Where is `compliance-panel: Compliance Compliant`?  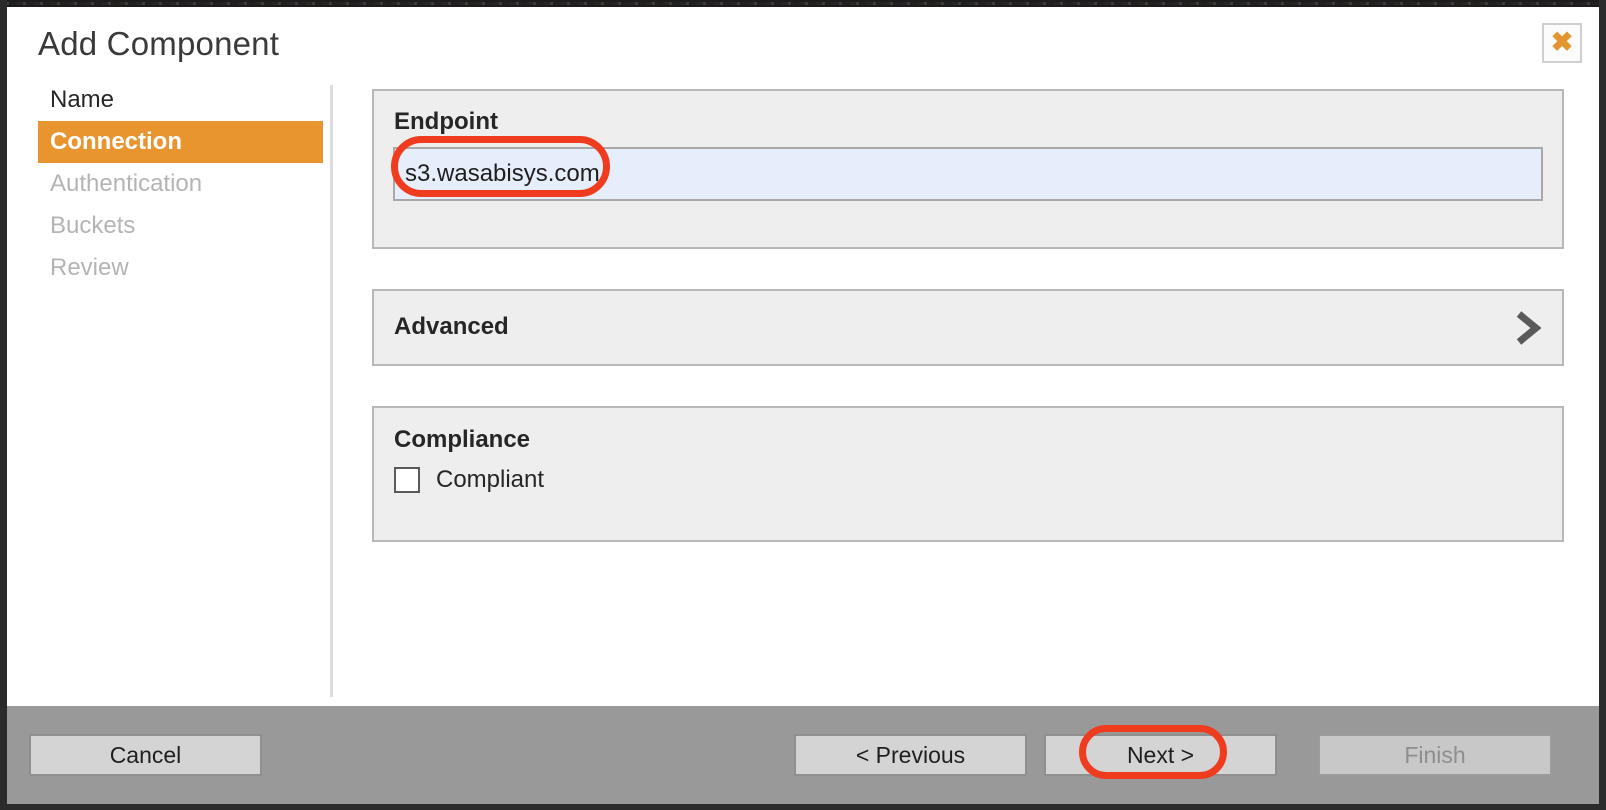
compliance-panel: Compliance Compliant is located at coordinates (968, 474).